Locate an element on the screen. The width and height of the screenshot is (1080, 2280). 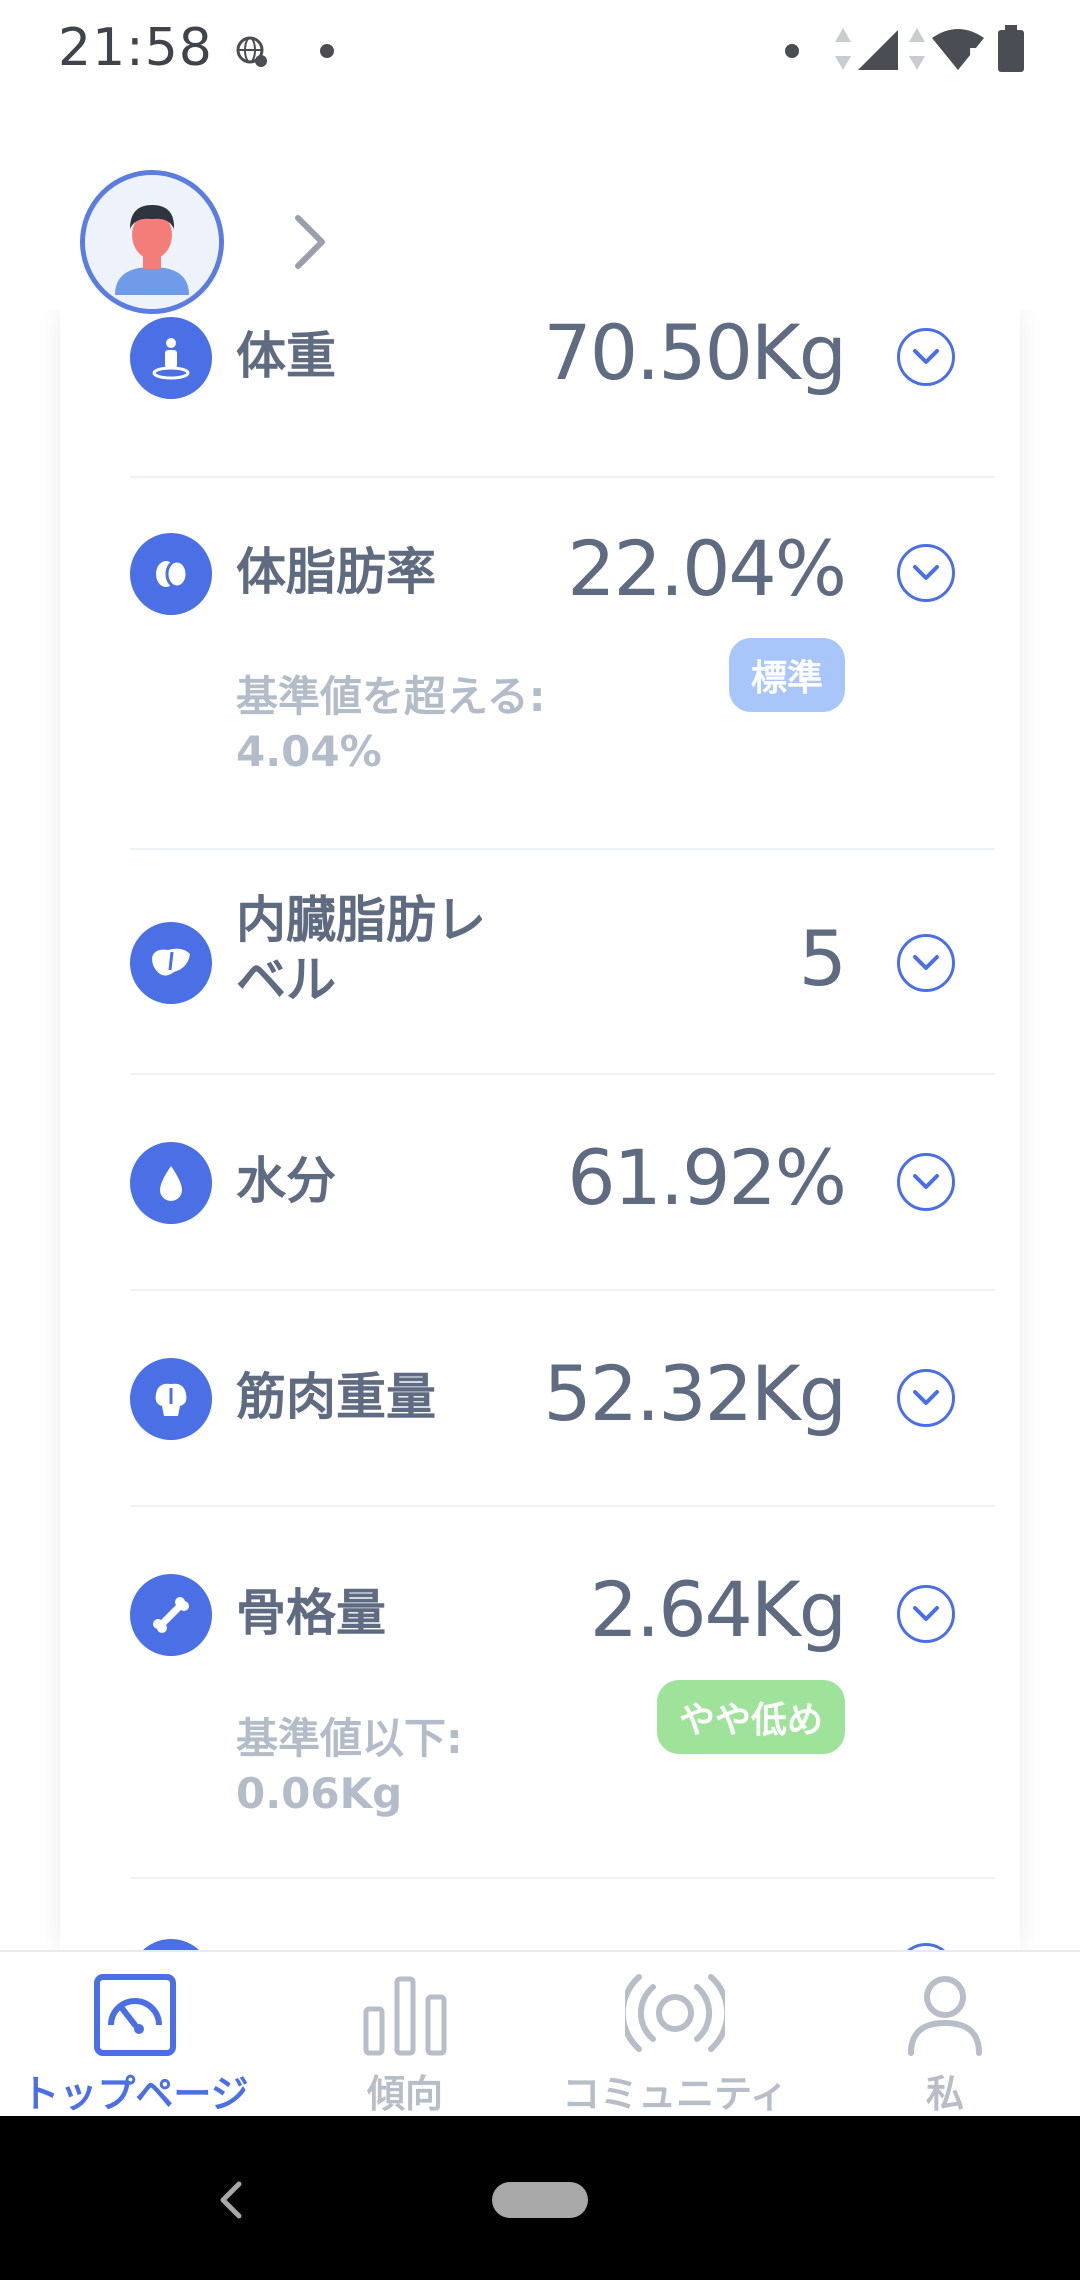
tab-label: 傾向 is located at coordinates (404, 2094).